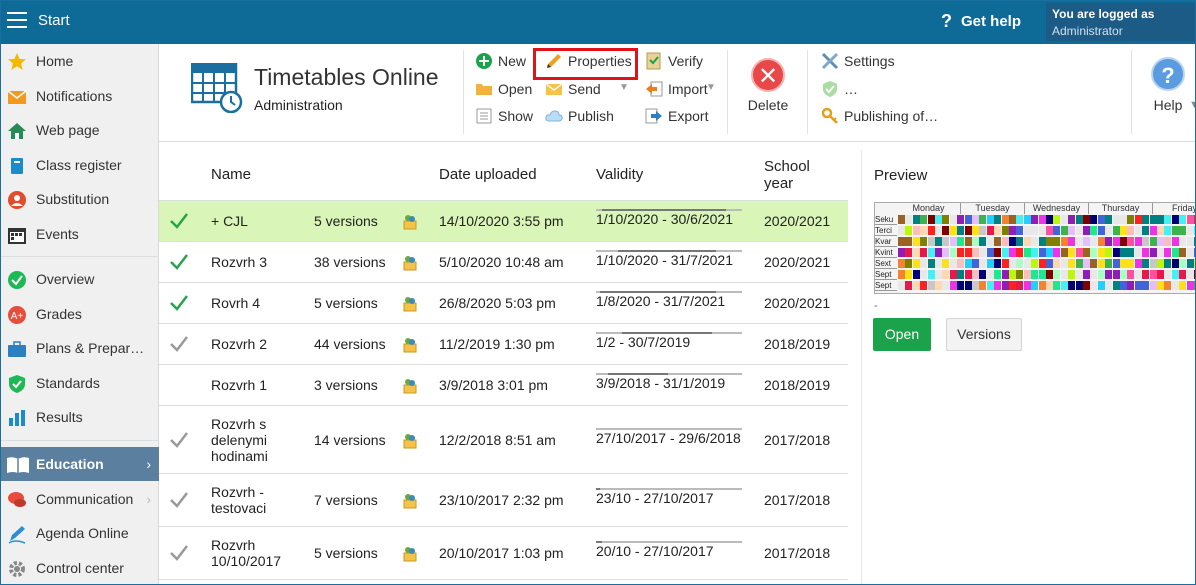 The width and height of the screenshot is (1196, 585). Describe the element at coordinates (80, 533) in the screenshot. I see `sidebar-item-agenda-online: Agenda Online` at that location.